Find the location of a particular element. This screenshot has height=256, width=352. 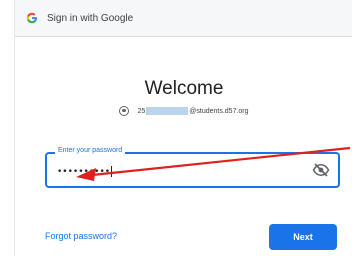

password-input: •••••••••• is located at coordinates (85, 171).